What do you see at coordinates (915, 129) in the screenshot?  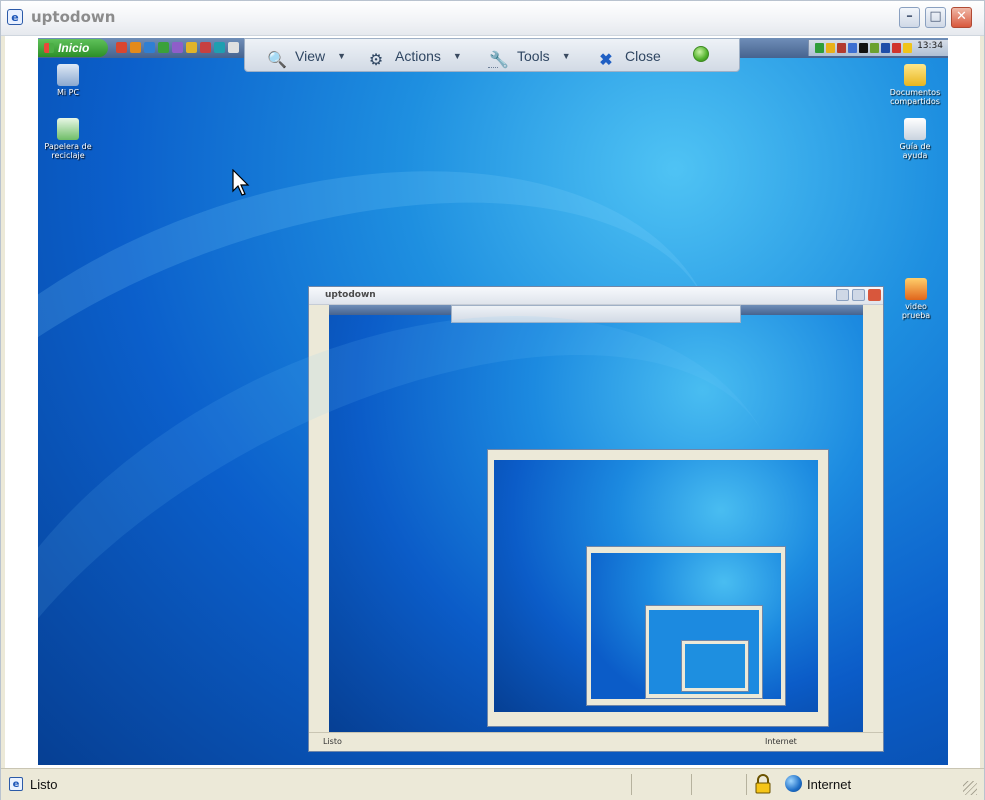 I see `help-file-icon` at bounding box center [915, 129].